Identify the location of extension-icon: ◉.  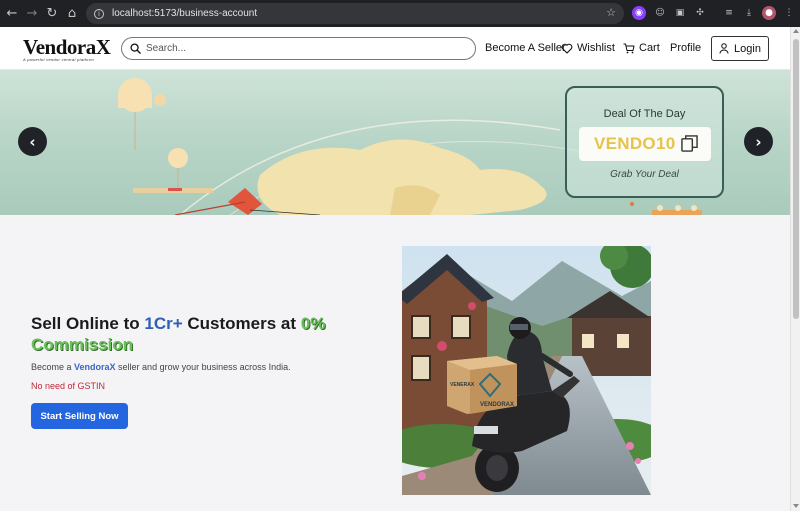
(639, 13).